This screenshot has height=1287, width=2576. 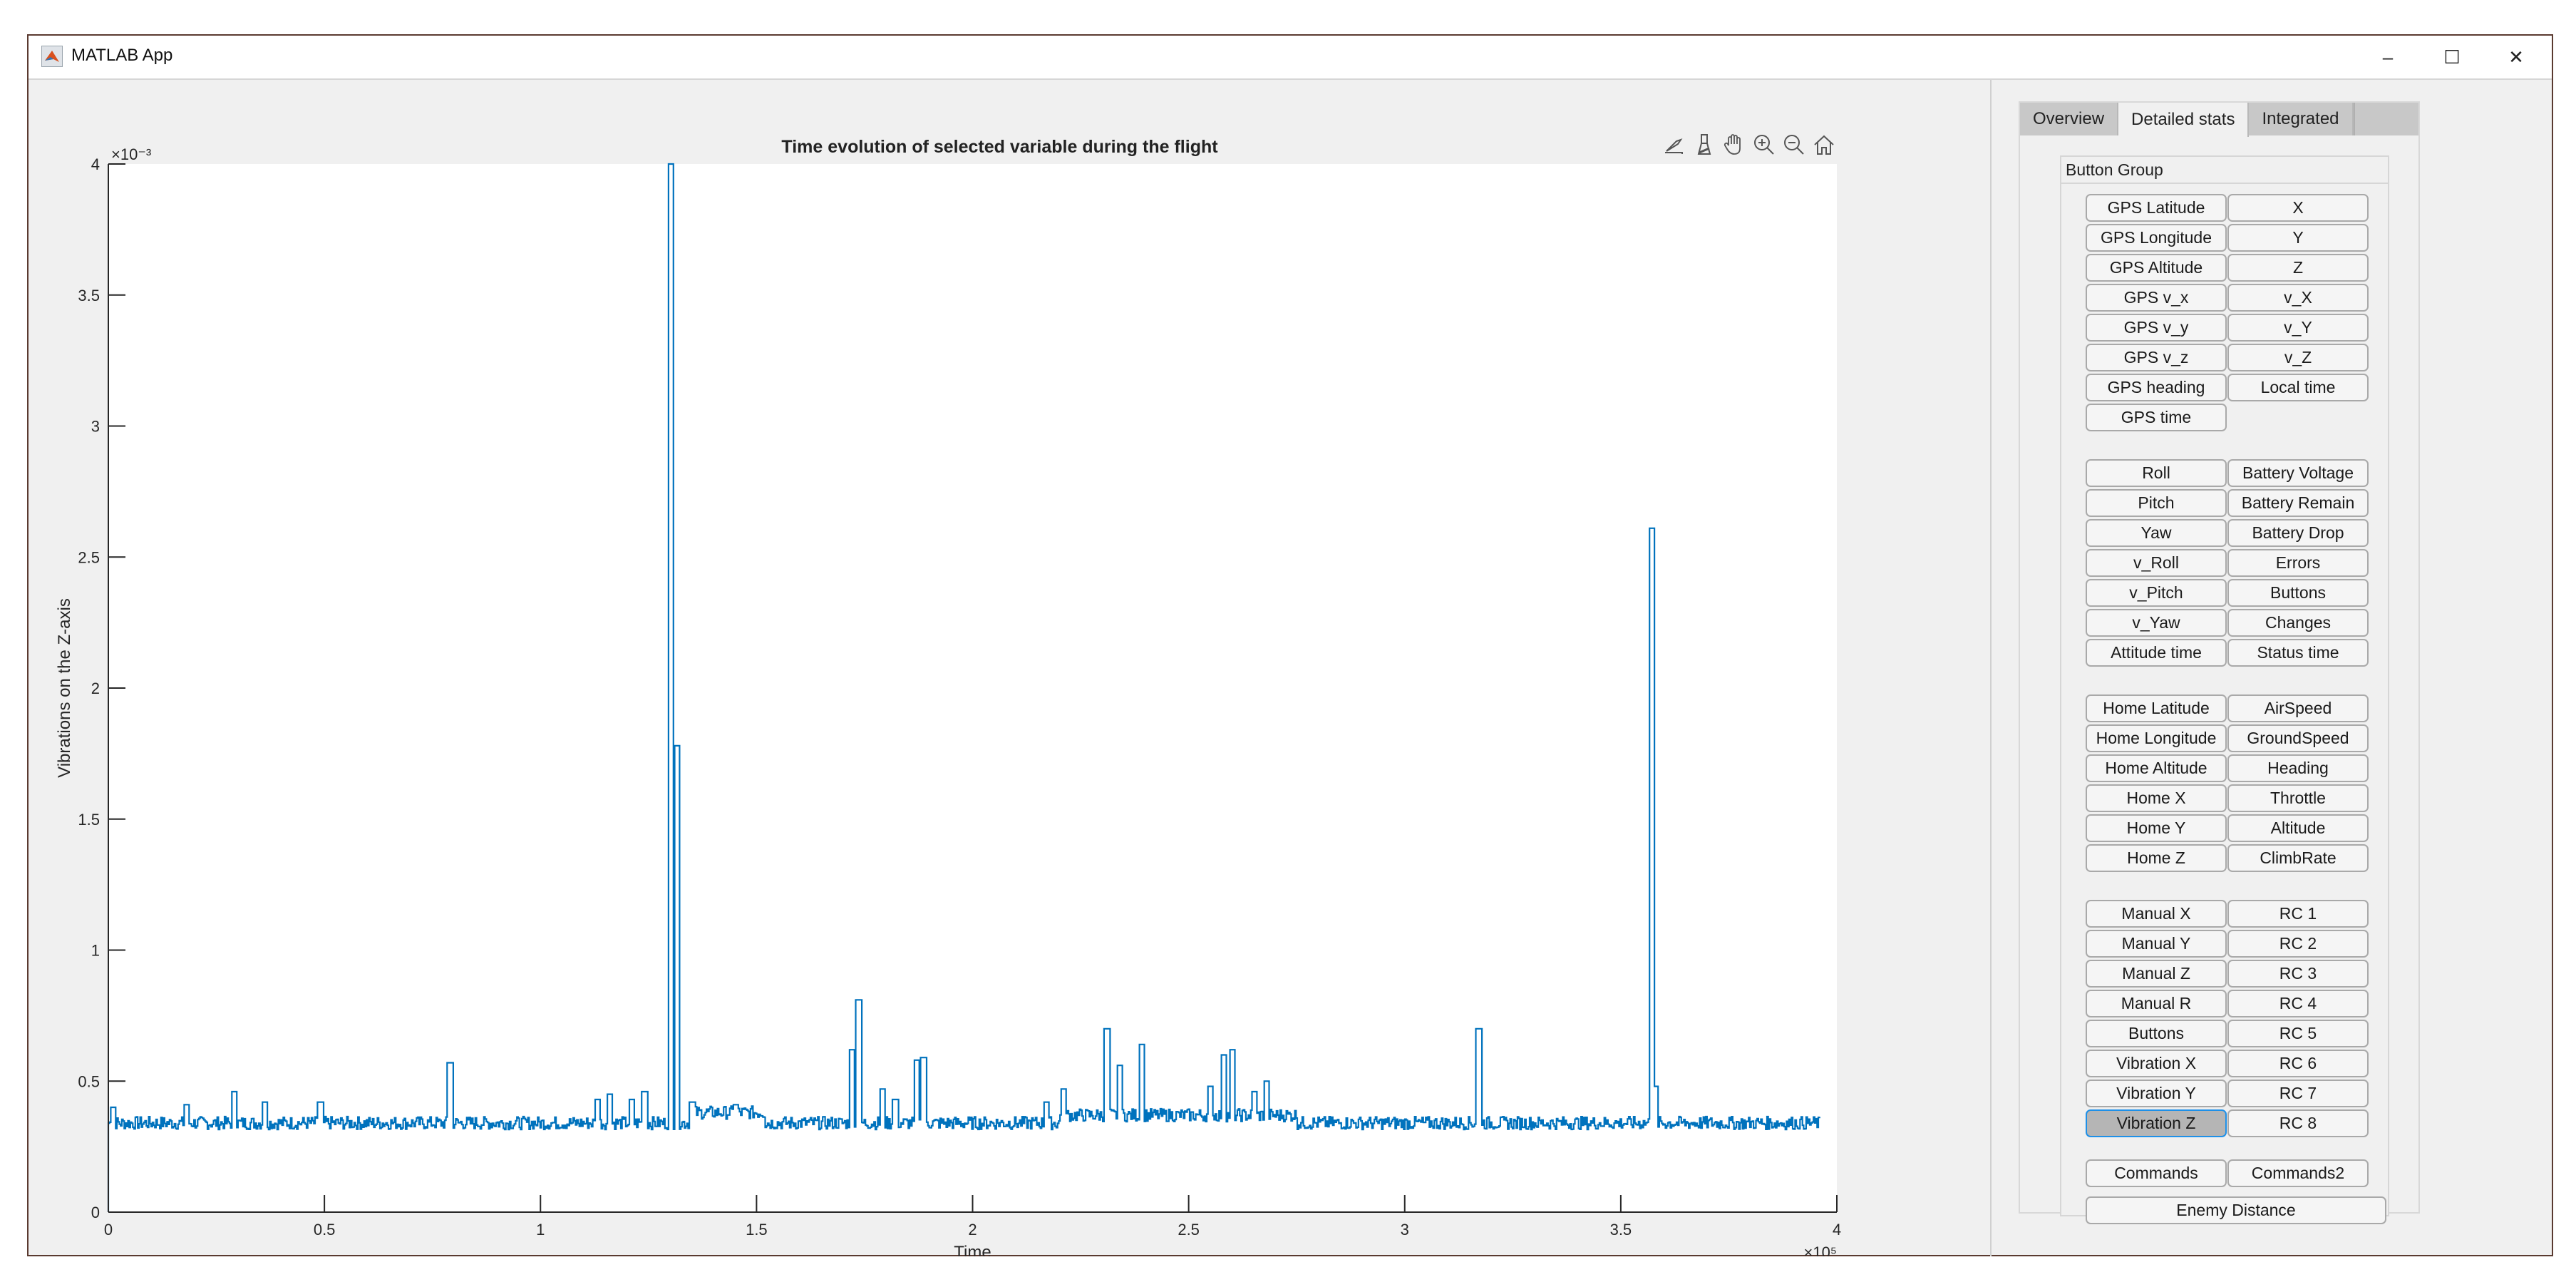 What do you see at coordinates (2156, 653) in the screenshot?
I see `attitude-time-button: Attitude time` at bounding box center [2156, 653].